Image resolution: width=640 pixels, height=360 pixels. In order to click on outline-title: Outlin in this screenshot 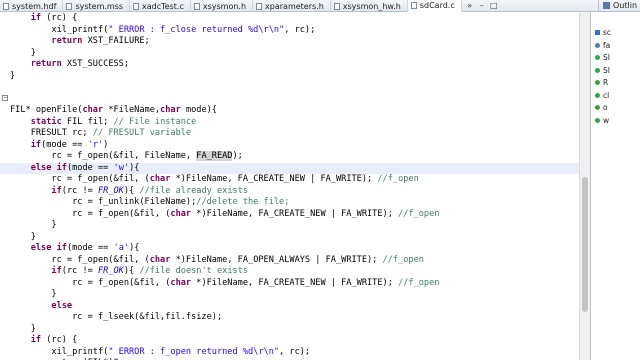, I will do `click(625, 5)`.